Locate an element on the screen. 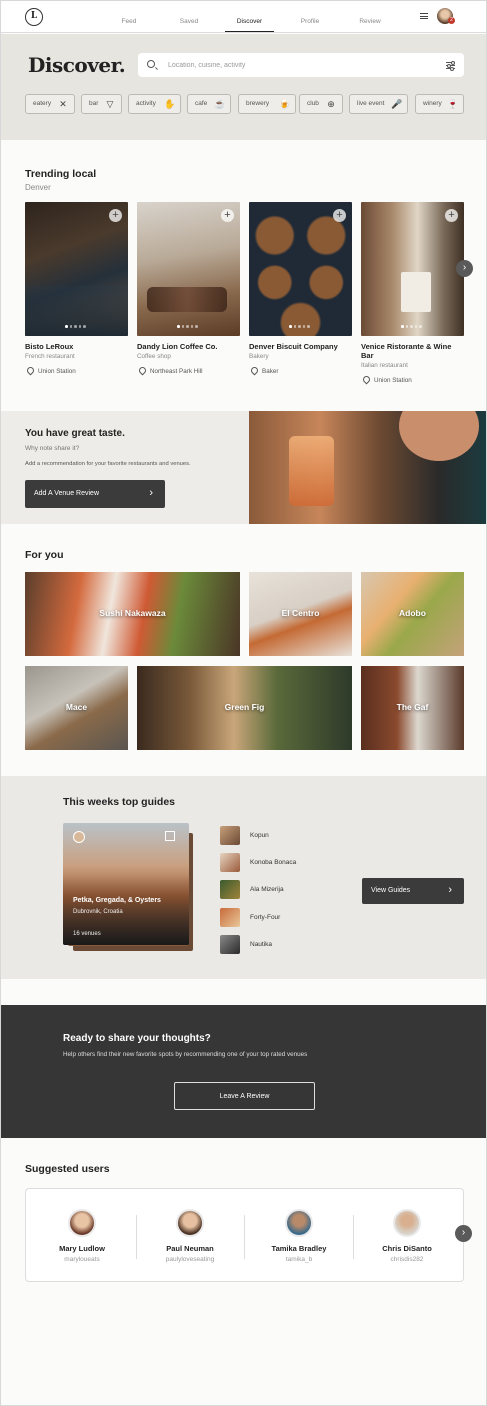 This screenshot has height=1406, width=487. guide-author-avatar is located at coordinates (79, 837).